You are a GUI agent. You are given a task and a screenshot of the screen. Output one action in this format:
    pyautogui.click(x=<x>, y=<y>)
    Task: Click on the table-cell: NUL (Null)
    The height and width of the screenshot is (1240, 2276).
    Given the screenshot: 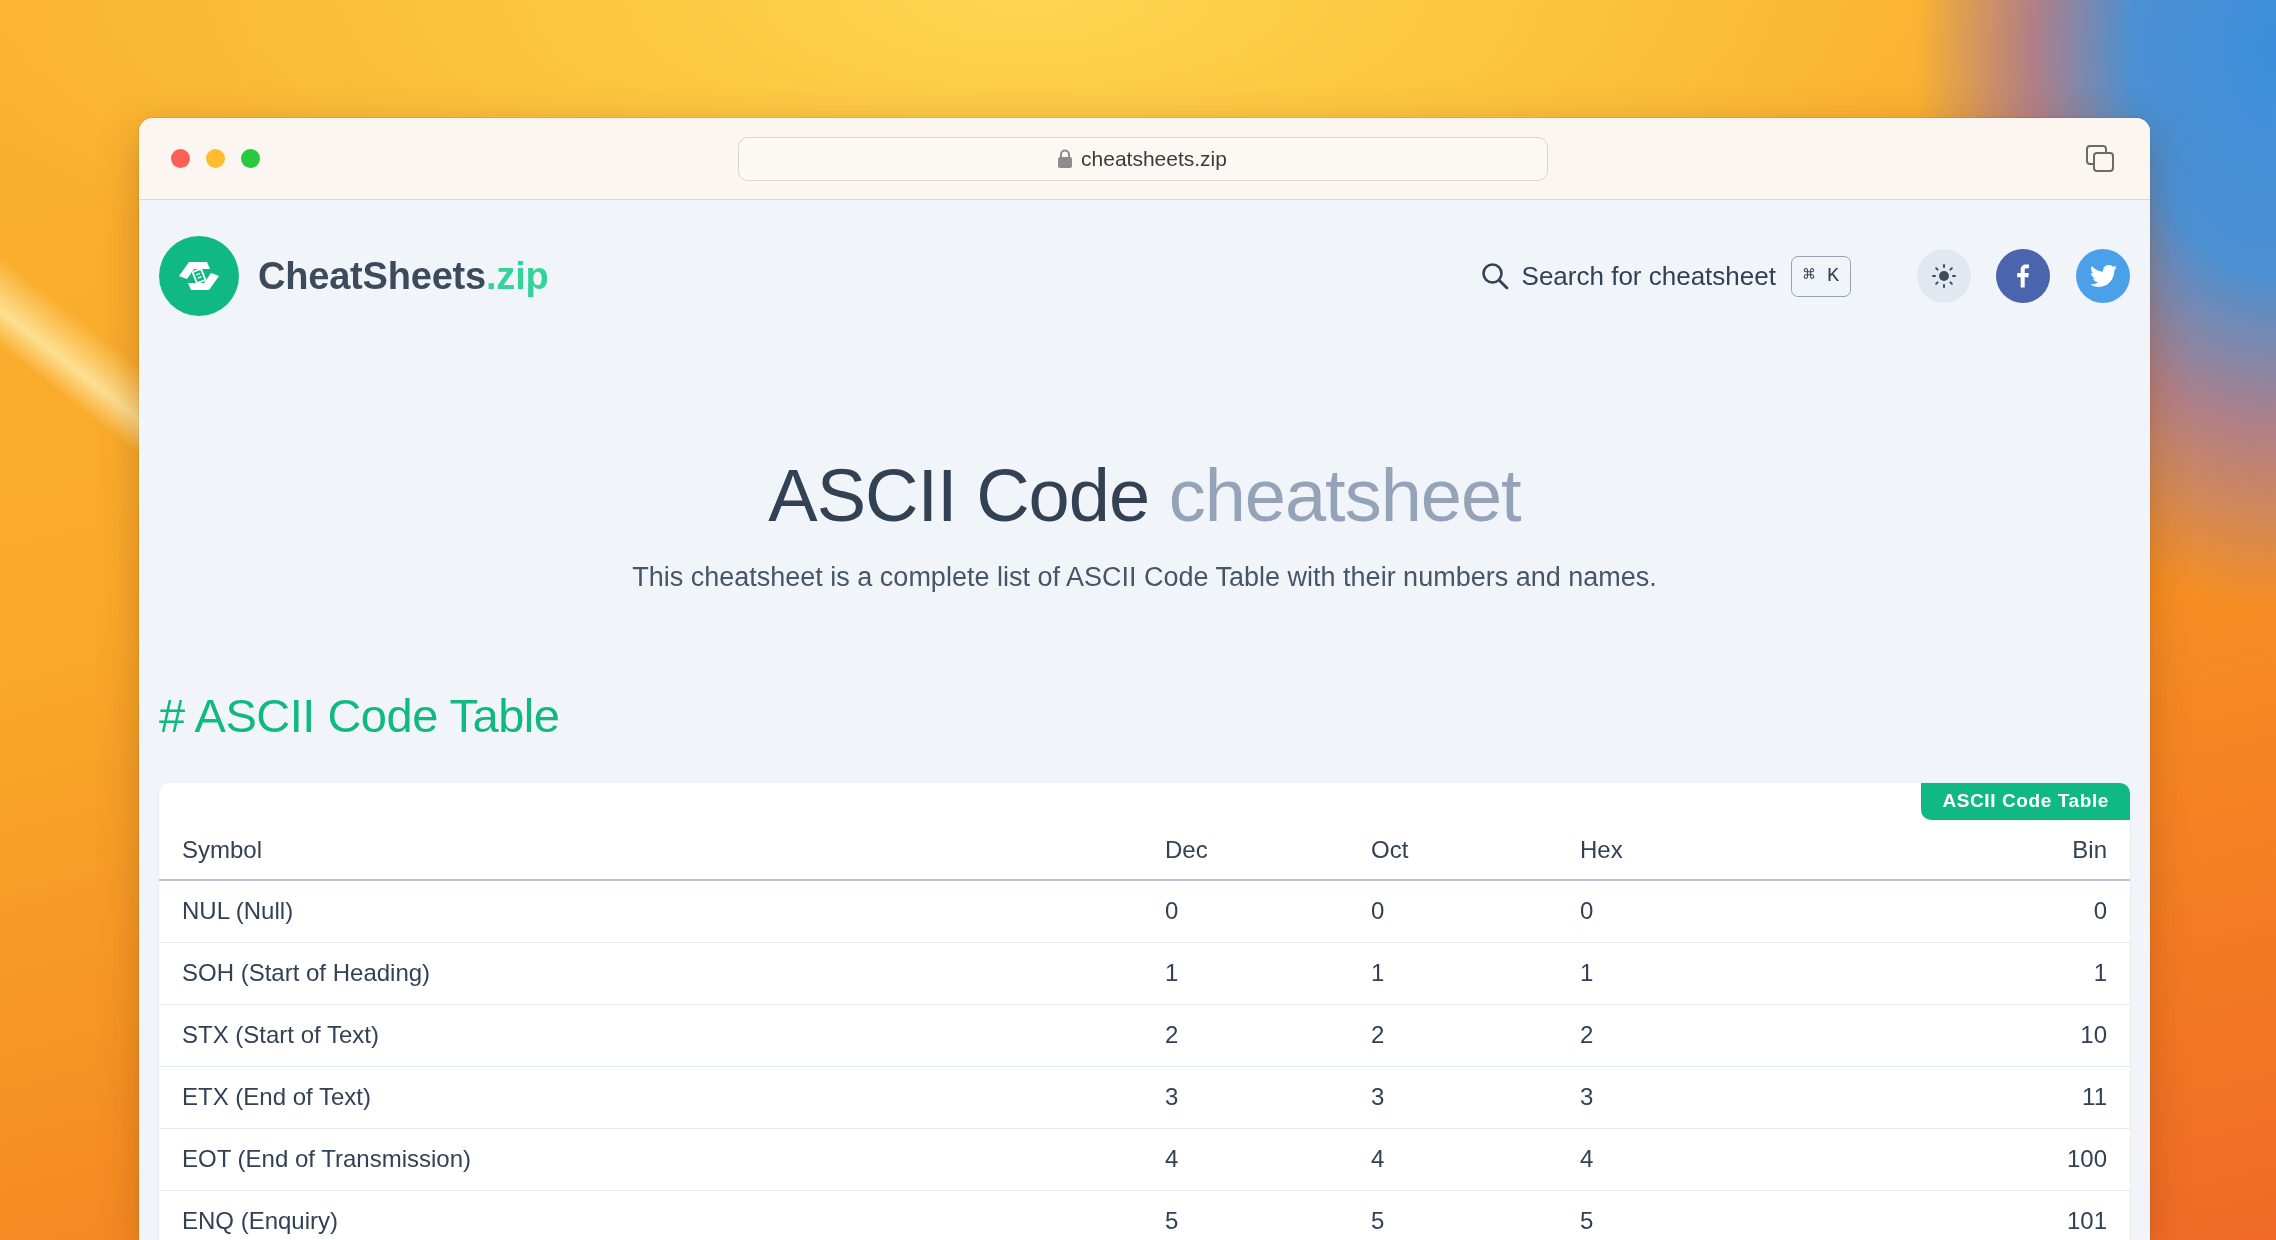 What is the action you would take?
    pyautogui.click(x=650, y=911)
    